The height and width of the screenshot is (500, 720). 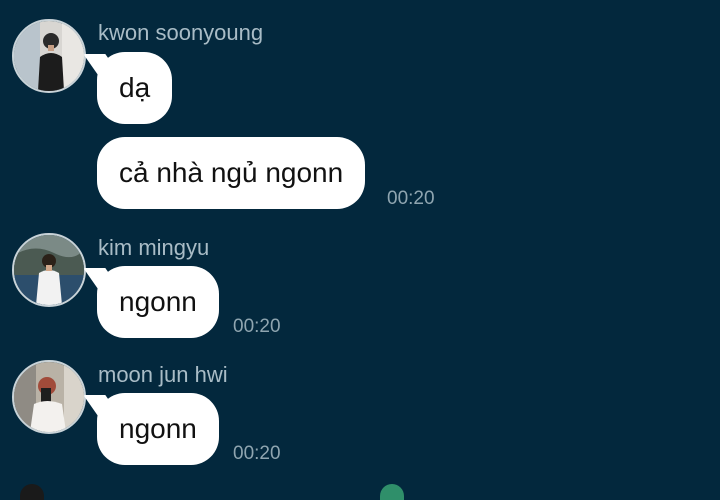 I want to click on sender-name: kwon soonyoung, so click(x=181, y=32).